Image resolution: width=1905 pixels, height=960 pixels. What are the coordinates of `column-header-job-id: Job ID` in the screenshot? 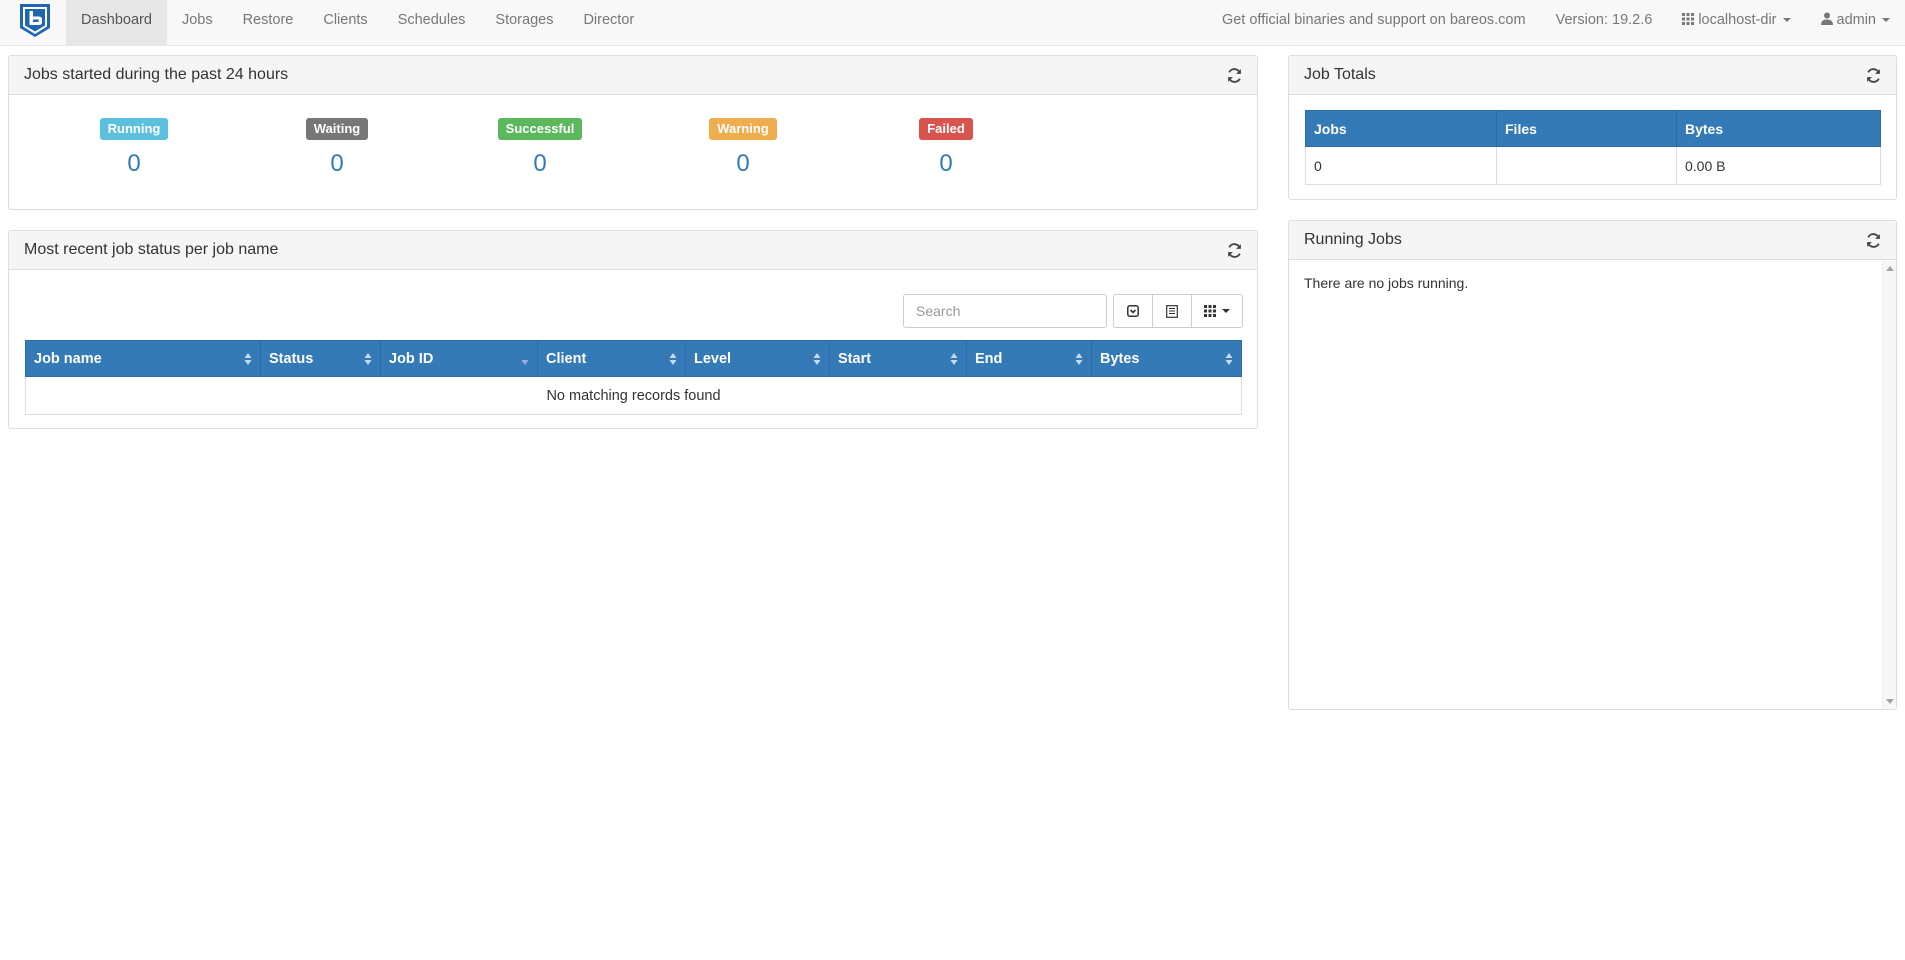 It's located at (459, 358).